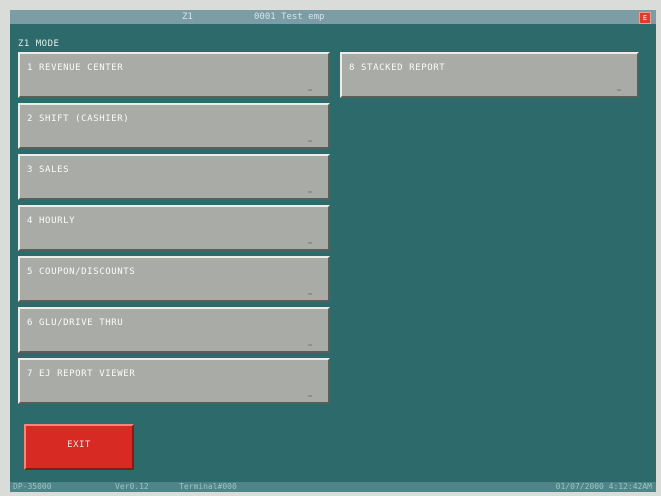  What do you see at coordinates (174, 381) in the screenshot?
I see `ej-report-viewer-button: 7 EJ REPORT VIEWER` at bounding box center [174, 381].